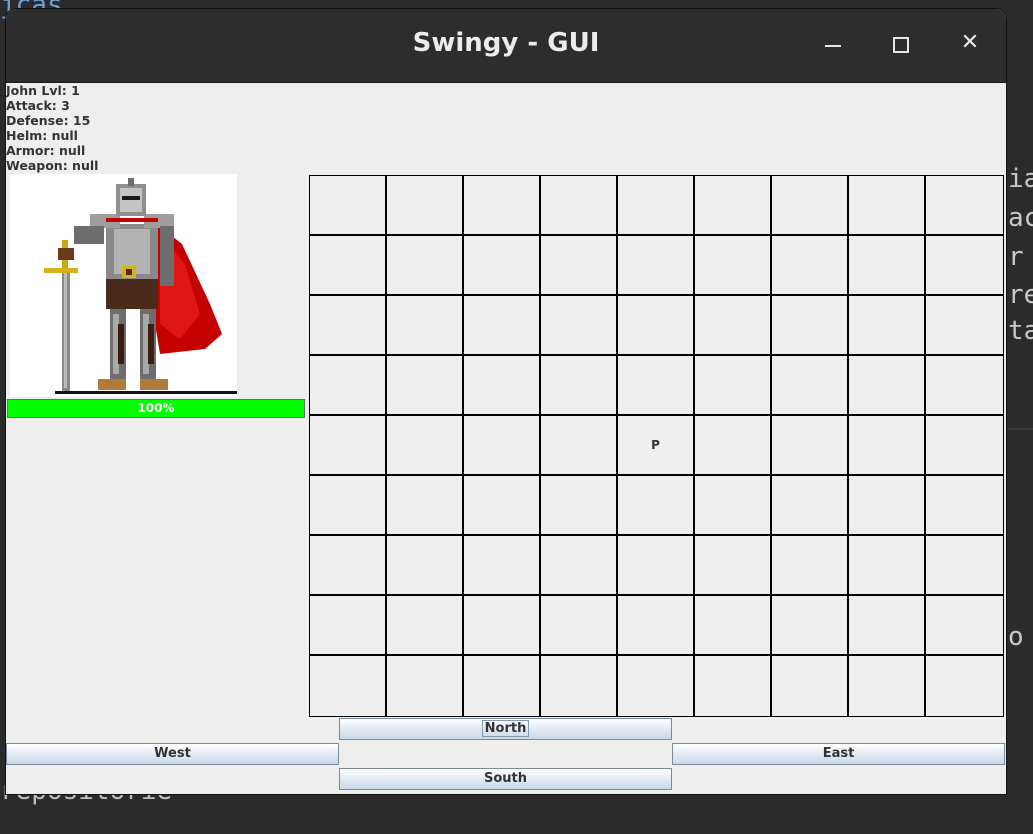  I want to click on close-button: ✕, so click(970, 43).